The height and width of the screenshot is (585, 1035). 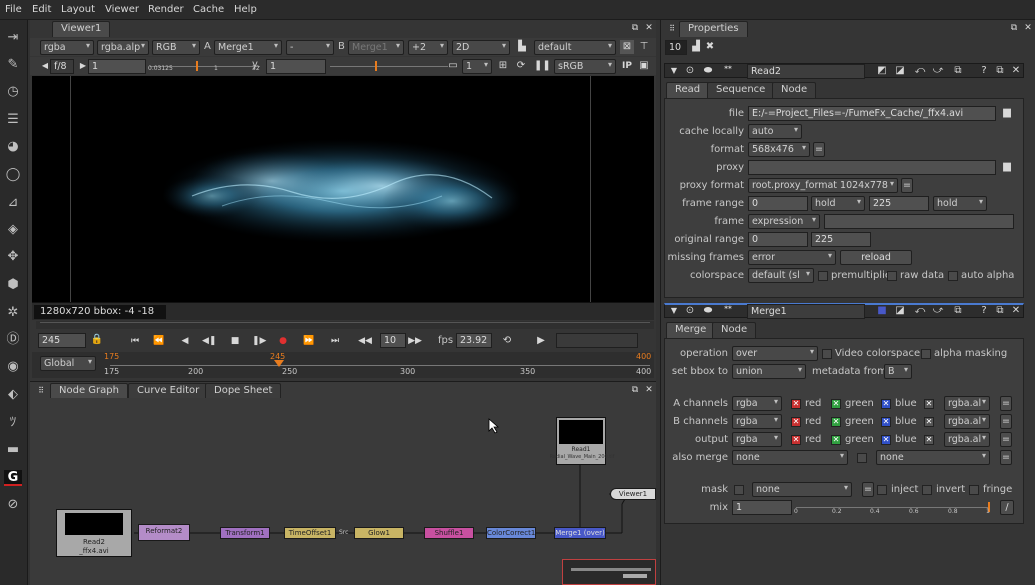 I want to click on camera-icon: ▙, so click(x=522, y=47).